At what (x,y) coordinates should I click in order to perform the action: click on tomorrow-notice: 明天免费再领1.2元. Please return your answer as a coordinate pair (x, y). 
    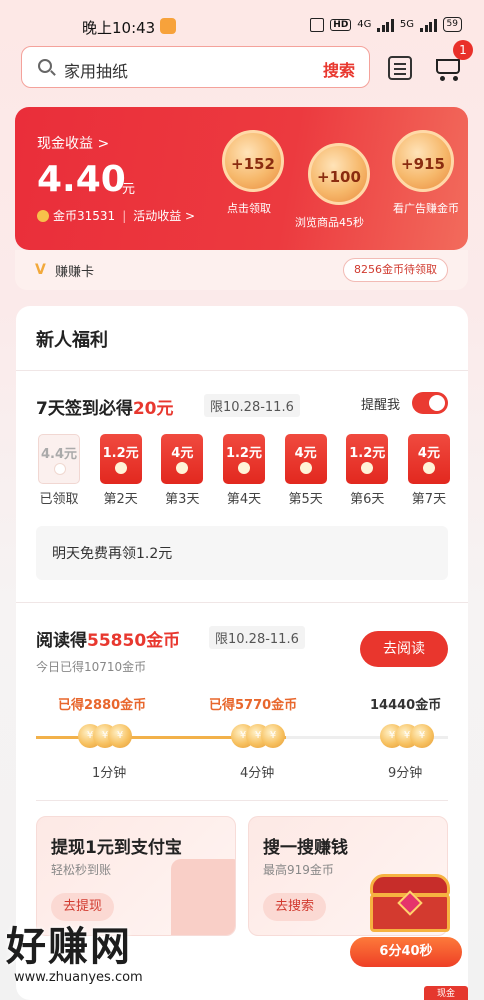
    Looking at the image, I should click on (242, 553).